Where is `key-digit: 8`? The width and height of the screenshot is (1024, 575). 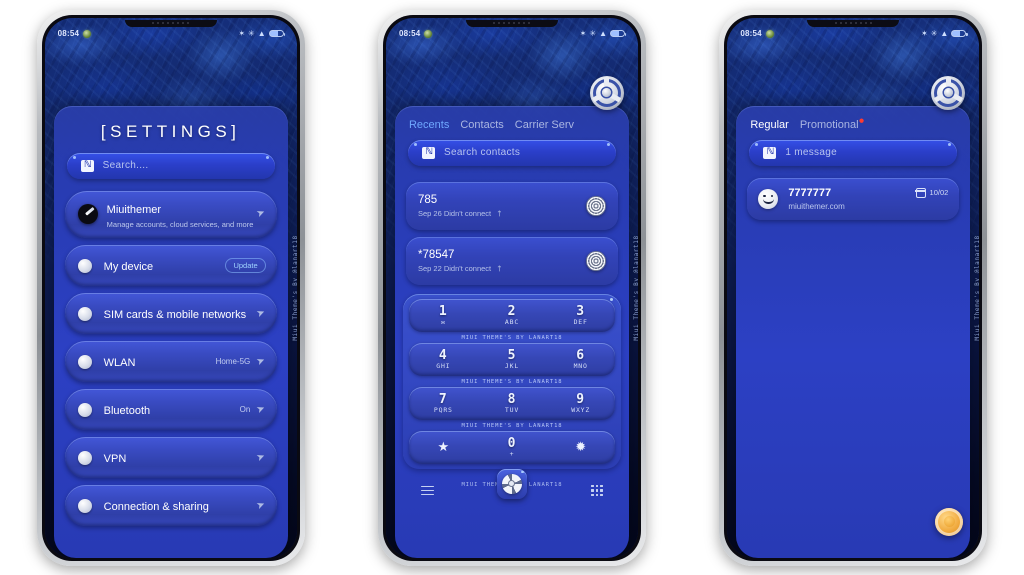 key-digit: 8 is located at coordinates (512, 399).